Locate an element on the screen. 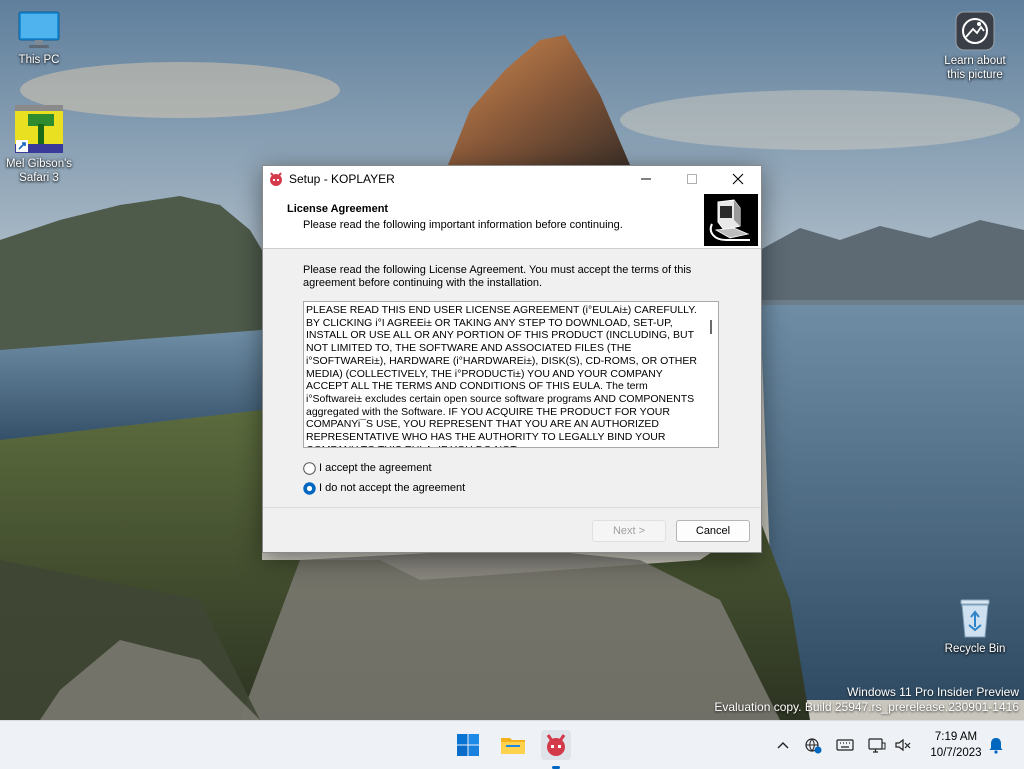 Image resolution: width=1024 pixels, height=769 pixels. computer-install-icon is located at coordinates (731, 220).